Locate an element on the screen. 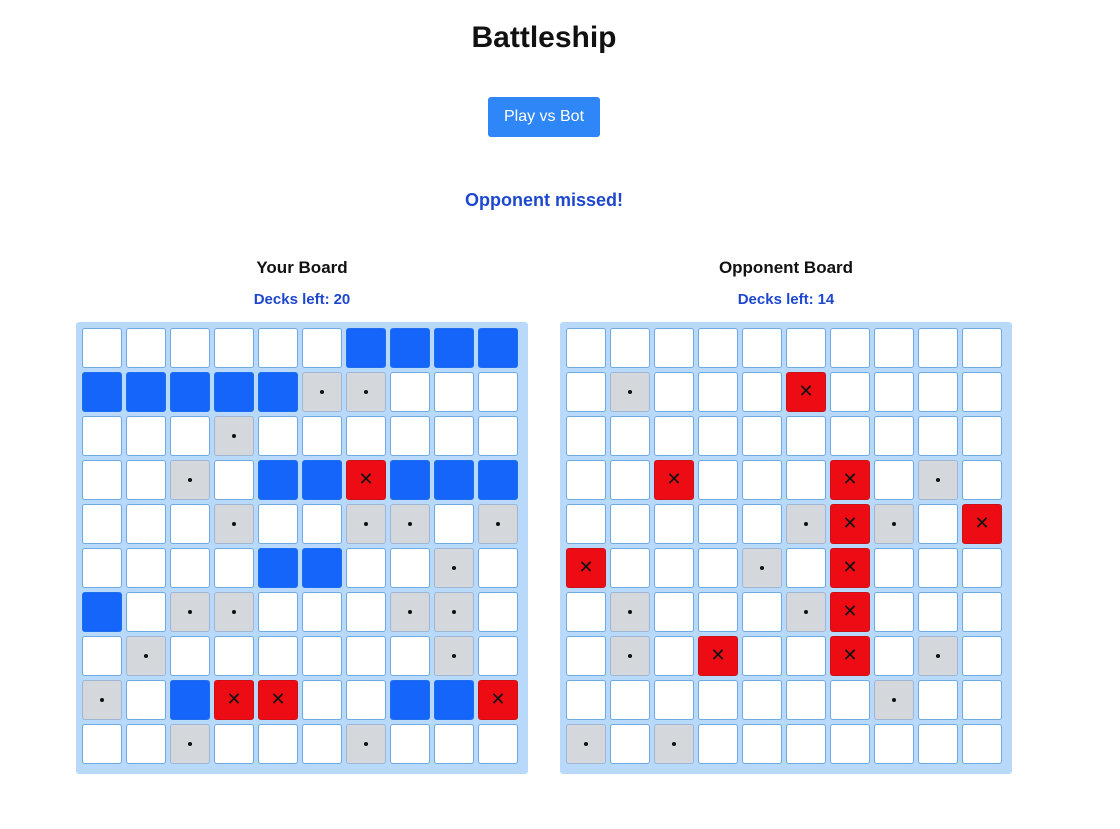  play-vs-bot-button: Play vs Bot is located at coordinates (544, 117).